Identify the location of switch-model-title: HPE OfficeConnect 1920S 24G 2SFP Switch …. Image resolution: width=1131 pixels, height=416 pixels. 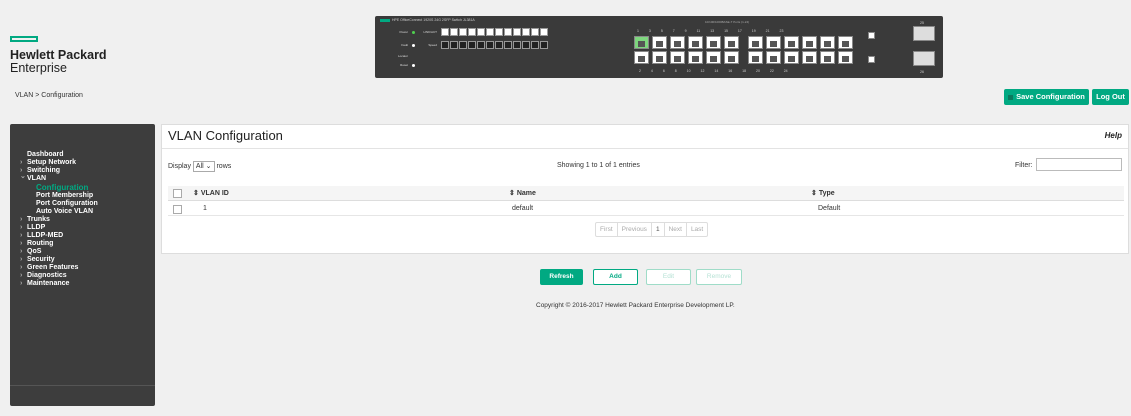
(427, 20).